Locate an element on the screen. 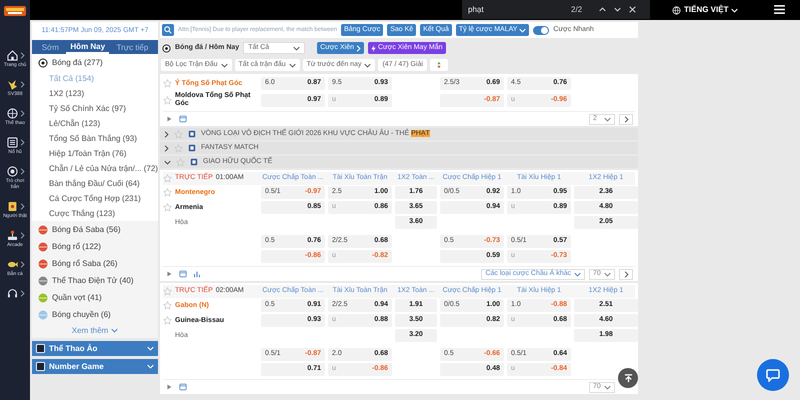  search-button is located at coordinates (168, 30).